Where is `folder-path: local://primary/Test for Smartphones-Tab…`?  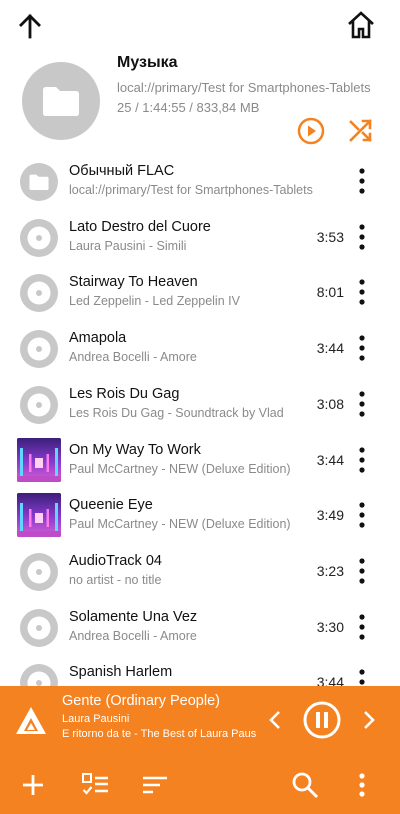
folder-path: local://primary/Test for Smartphones-Tab… is located at coordinates (244, 87).